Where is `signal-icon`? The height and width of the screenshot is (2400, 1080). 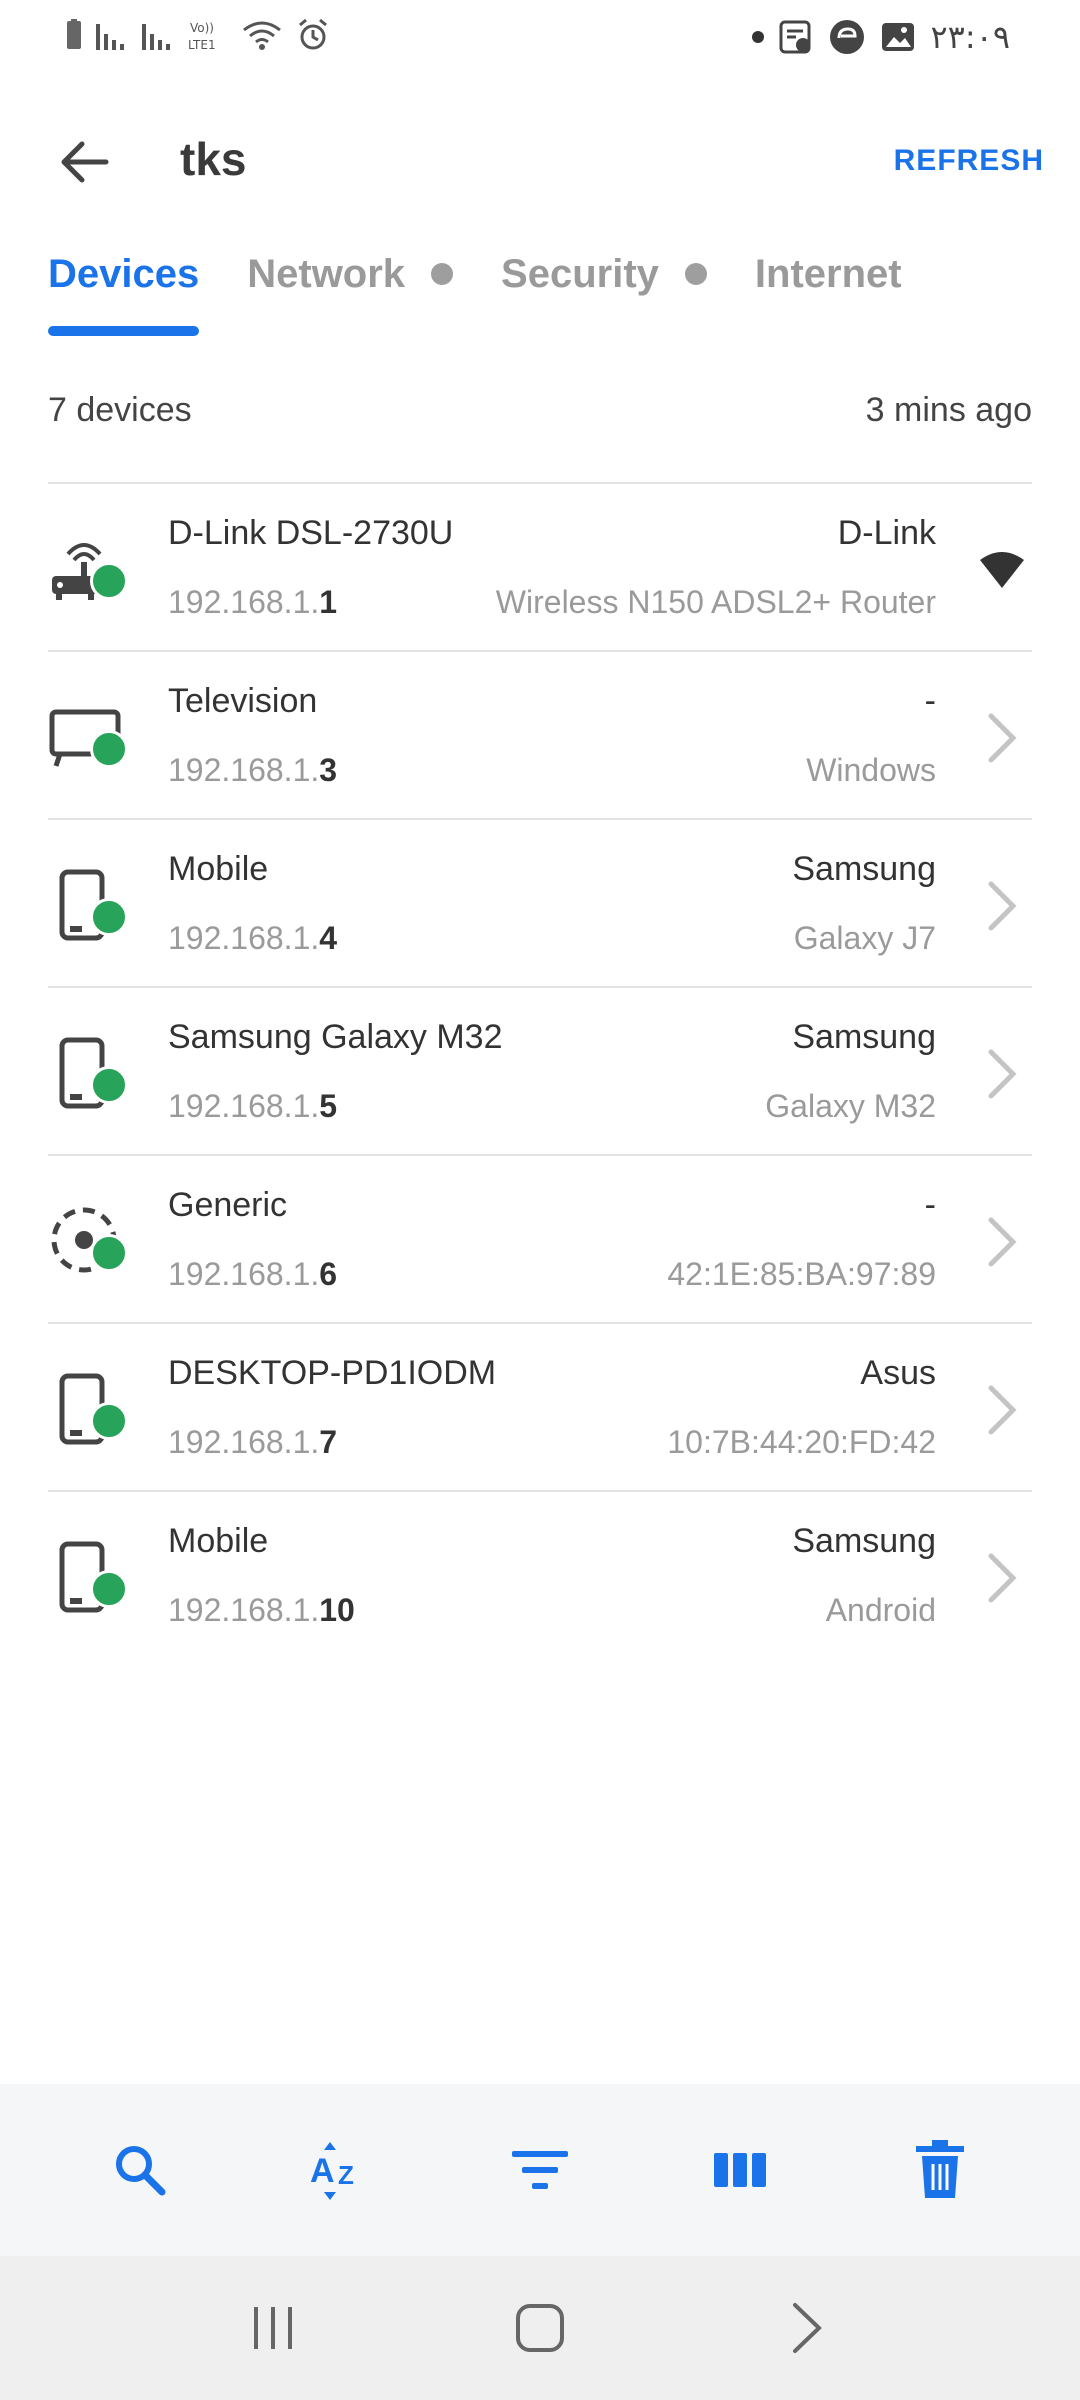 signal-icon is located at coordinates (113, 35).